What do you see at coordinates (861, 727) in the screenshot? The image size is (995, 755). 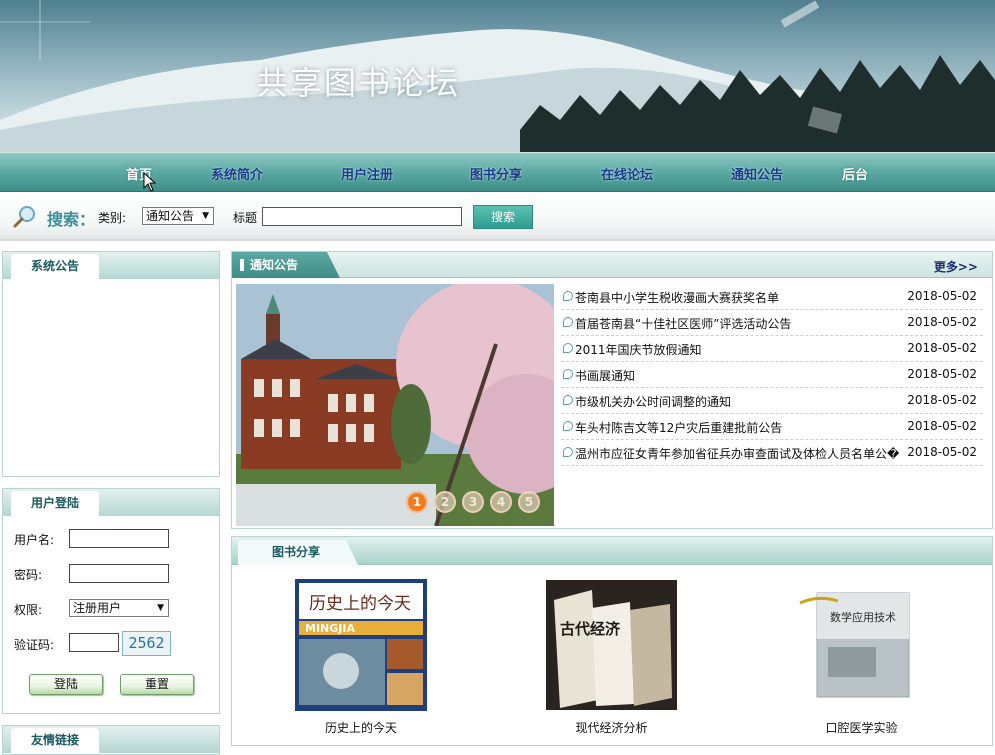 I see `book-title-3: 口腔医学实验` at bounding box center [861, 727].